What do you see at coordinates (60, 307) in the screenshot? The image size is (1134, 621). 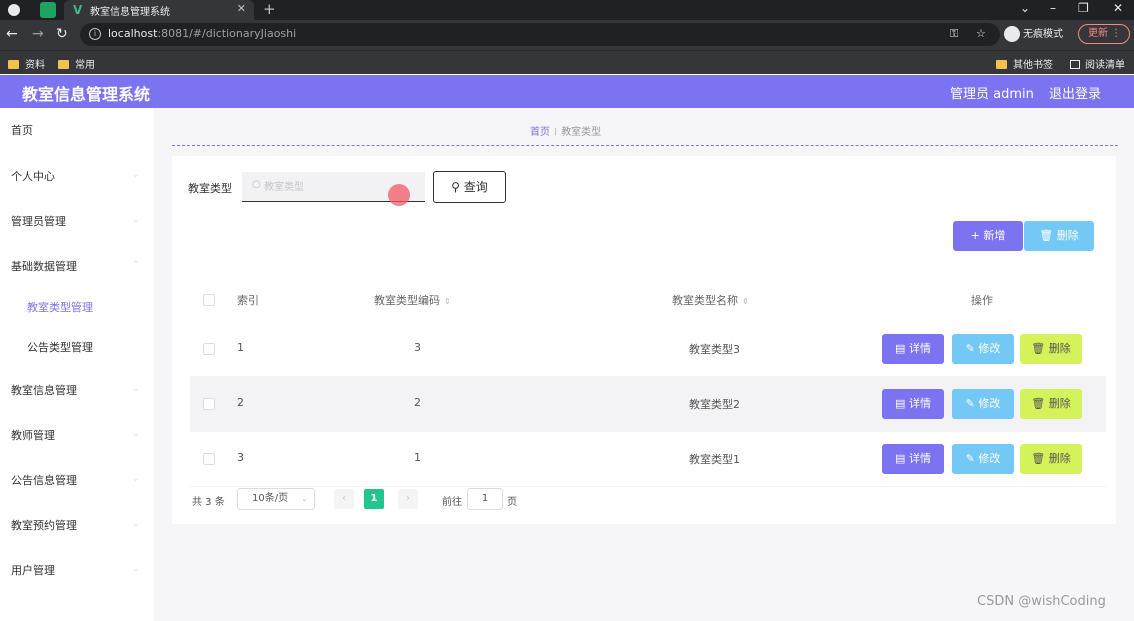 I see `sidebar-subitem-classroom-type: 教室类型管理` at bounding box center [60, 307].